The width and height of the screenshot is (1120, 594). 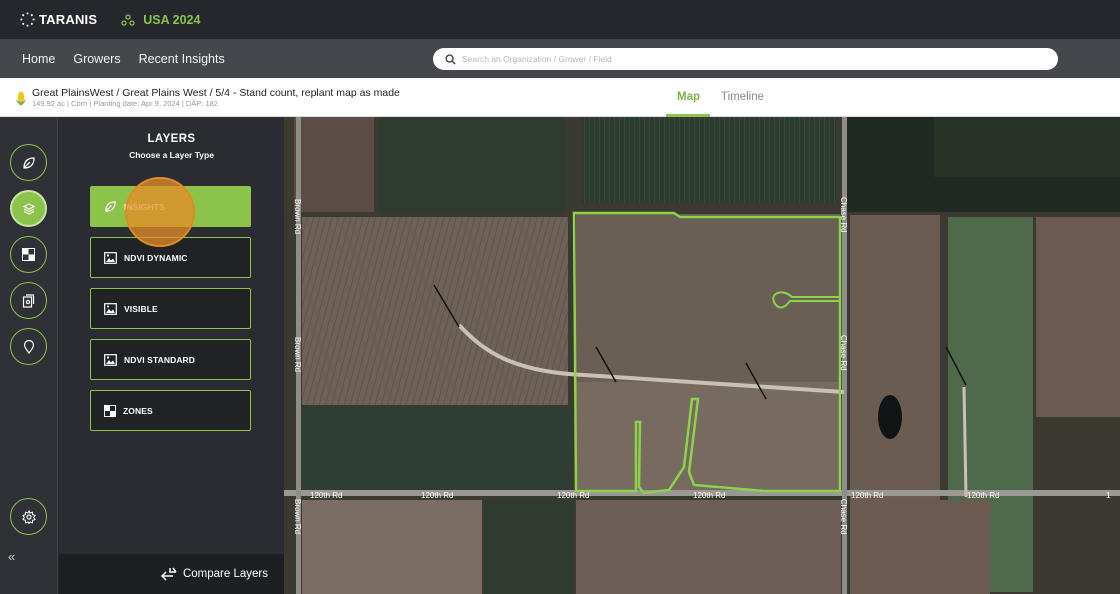 What do you see at coordinates (21, 98) in the screenshot?
I see `corn-icon` at bounding box center [21, 98].